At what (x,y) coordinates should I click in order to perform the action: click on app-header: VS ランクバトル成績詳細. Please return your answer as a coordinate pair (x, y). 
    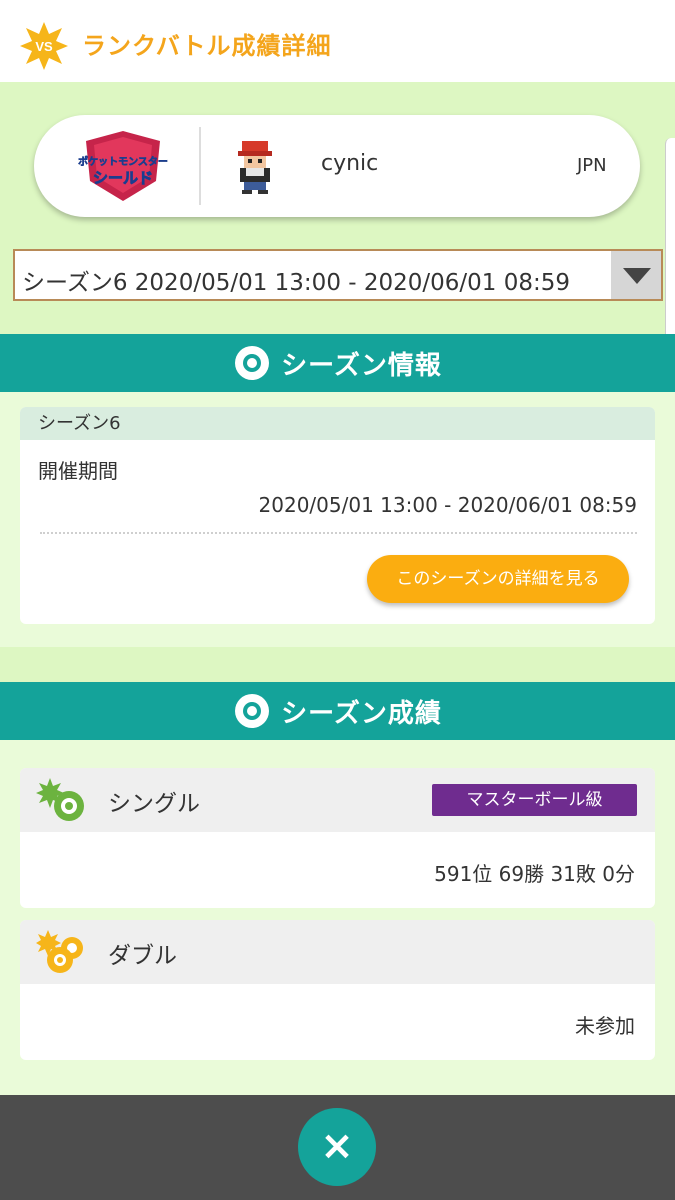
    Looking at the image, I should click on (337, 41).